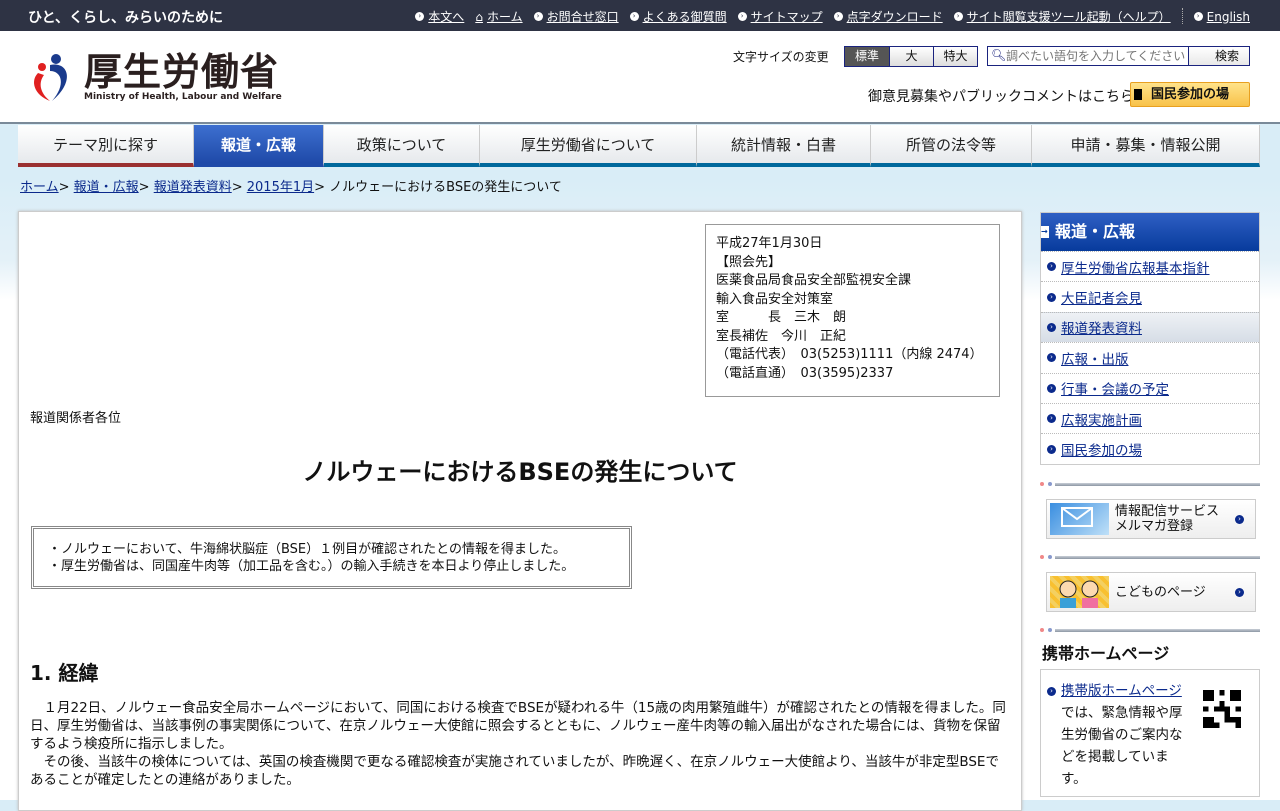  Describe the element at coordinates (445, 187) in the screenshot. I see `breadcrumb-current: ノルウェーにおけるBSEの発生について` at that location.